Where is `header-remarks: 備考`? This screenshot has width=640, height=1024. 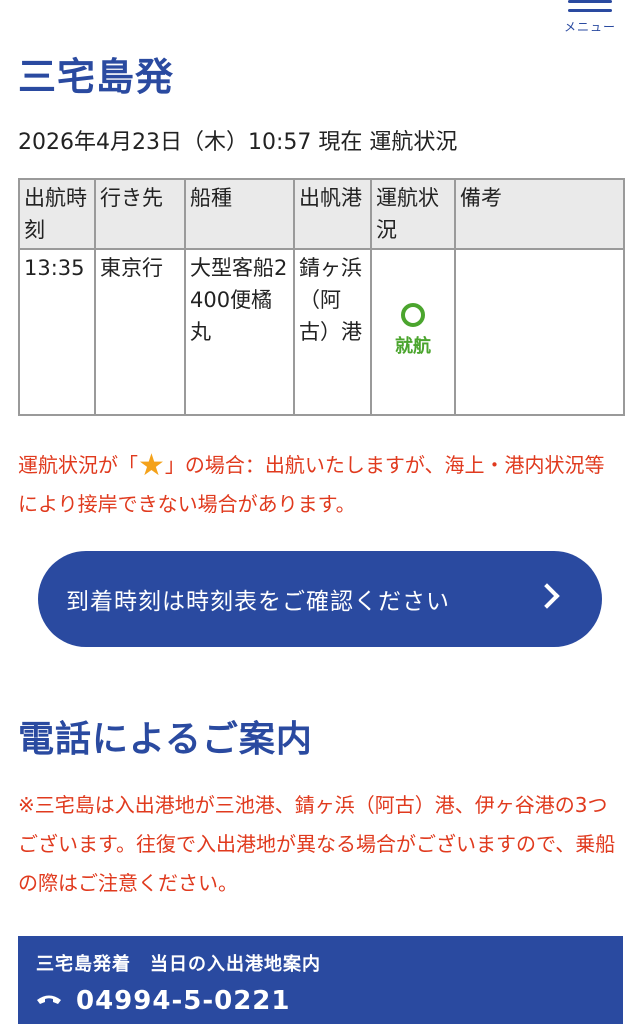
header-remarks: 備考 is located at coordinates (539, 214).